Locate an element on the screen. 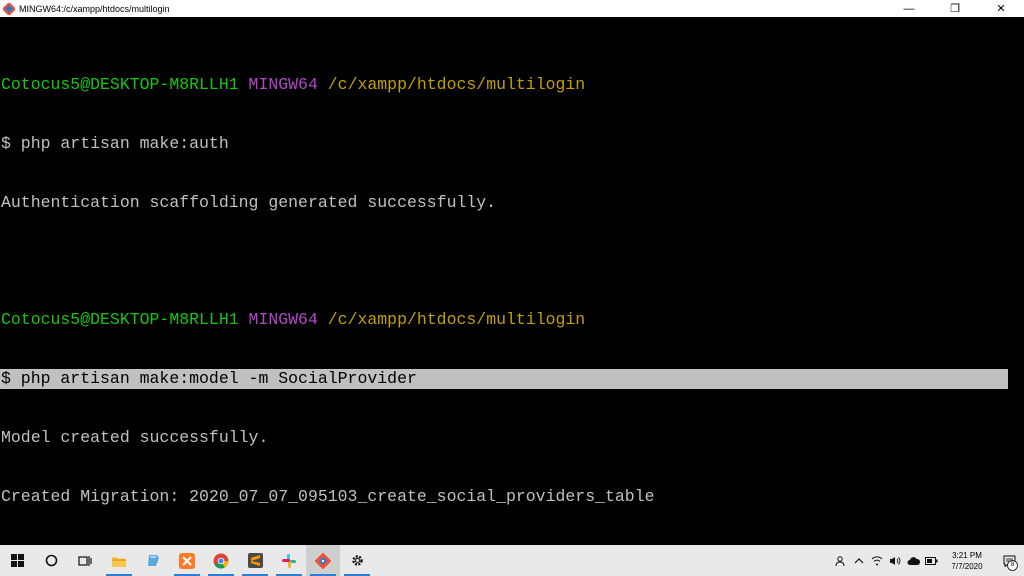 Image resolution: width=1024 pixels, height=576 pixels. git-bash-app-icon is located at coordinates (9, 8).